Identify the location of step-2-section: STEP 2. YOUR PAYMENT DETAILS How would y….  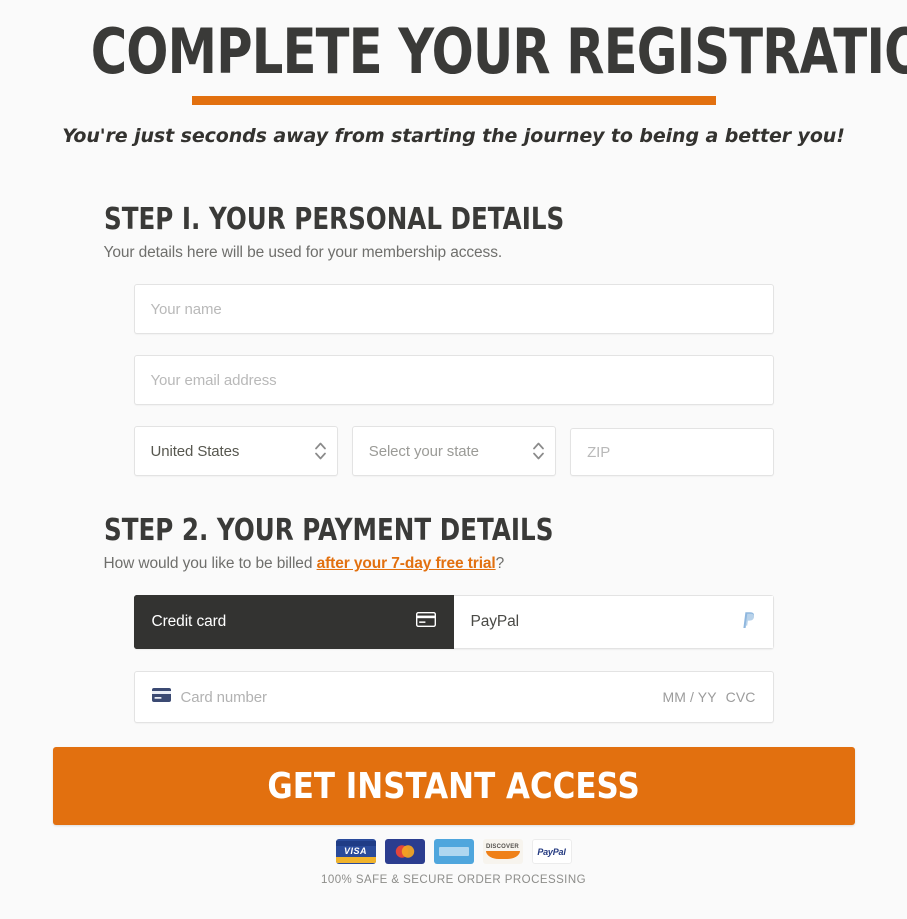
(454, 543).